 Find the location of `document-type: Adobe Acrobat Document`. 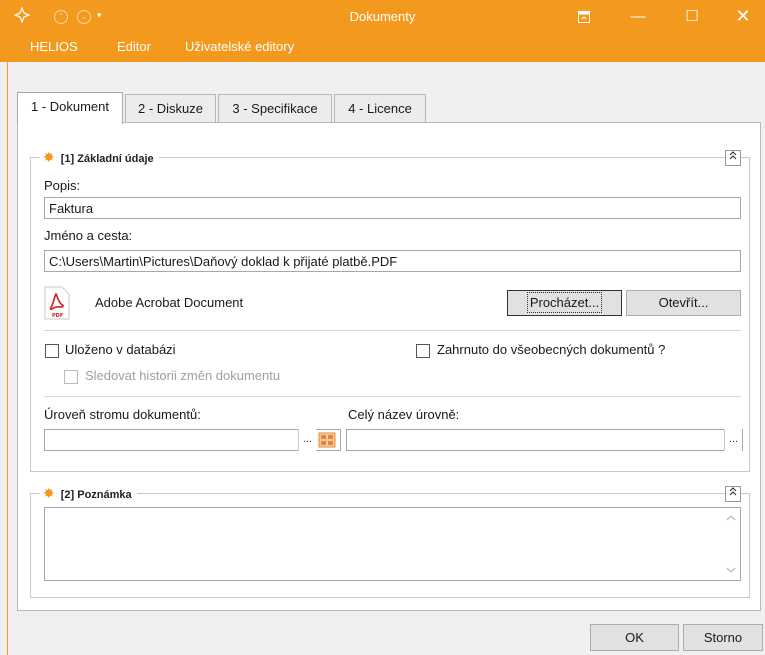

document-type: Adobe Acrobat Document is located at coordinates (169, 302).